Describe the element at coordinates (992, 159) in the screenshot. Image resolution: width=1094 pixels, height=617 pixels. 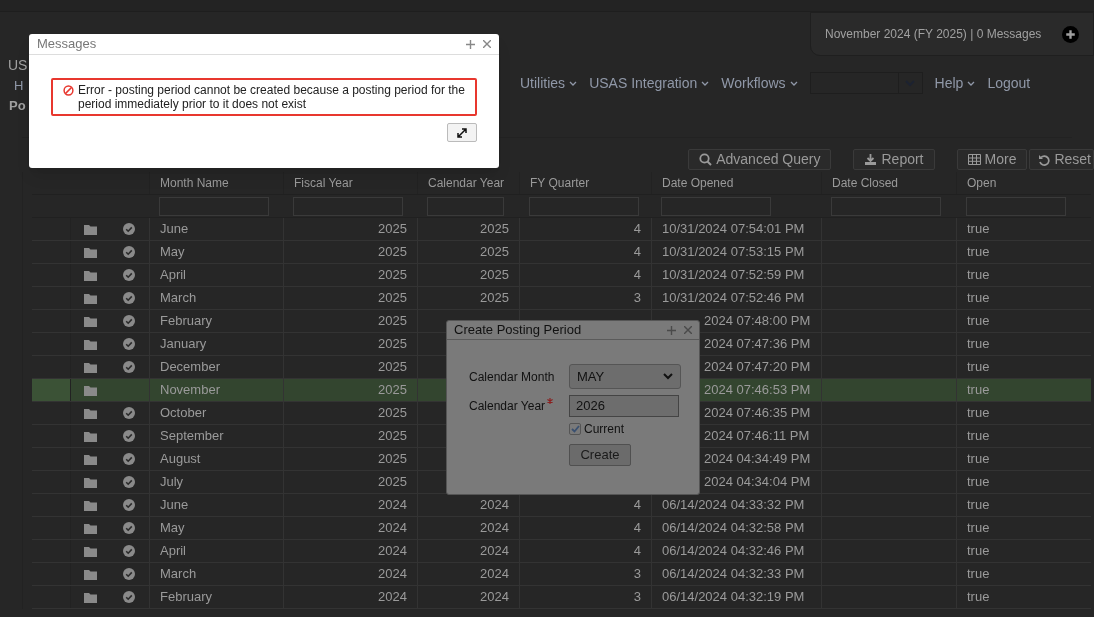
I see `toolbar-button: More` at that location.